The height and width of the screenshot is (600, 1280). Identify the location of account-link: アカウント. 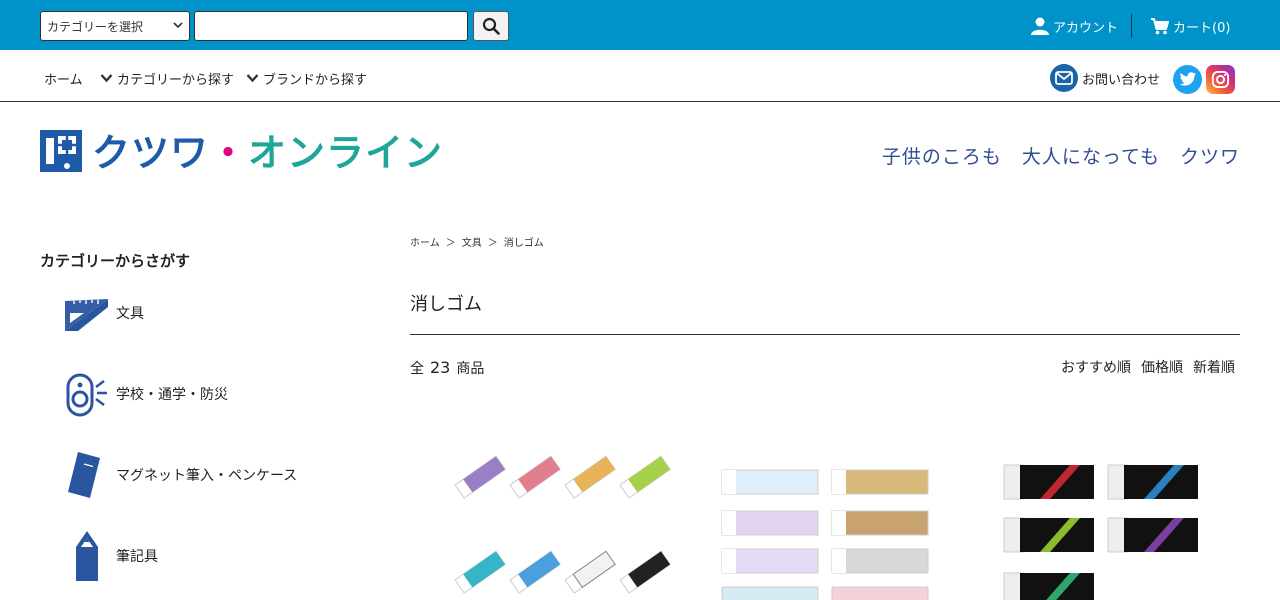
(1074, 26).